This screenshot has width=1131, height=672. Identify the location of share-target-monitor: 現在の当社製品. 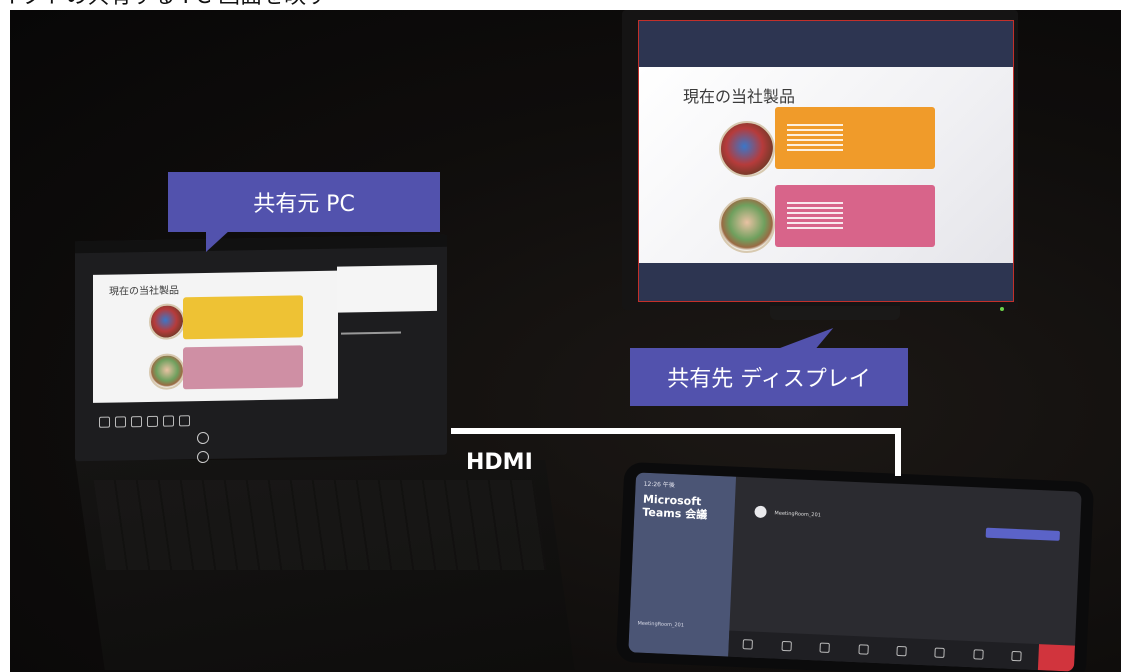
(826, 161).